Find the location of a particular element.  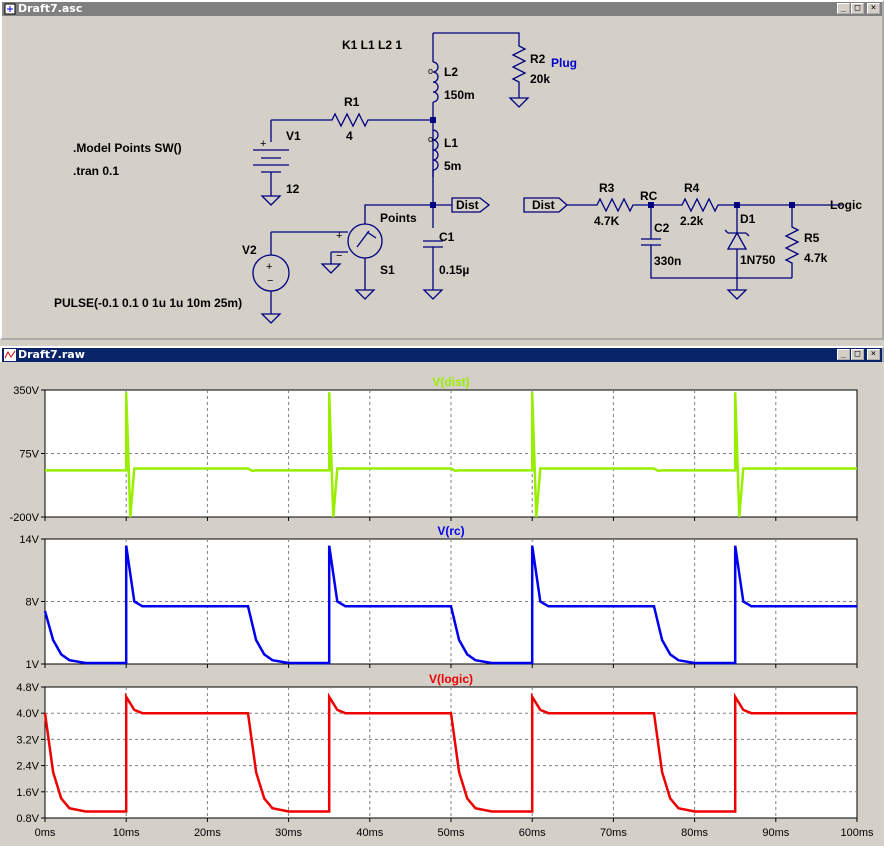

x-tick-label: 0ms is located at coordinates (45, 833).